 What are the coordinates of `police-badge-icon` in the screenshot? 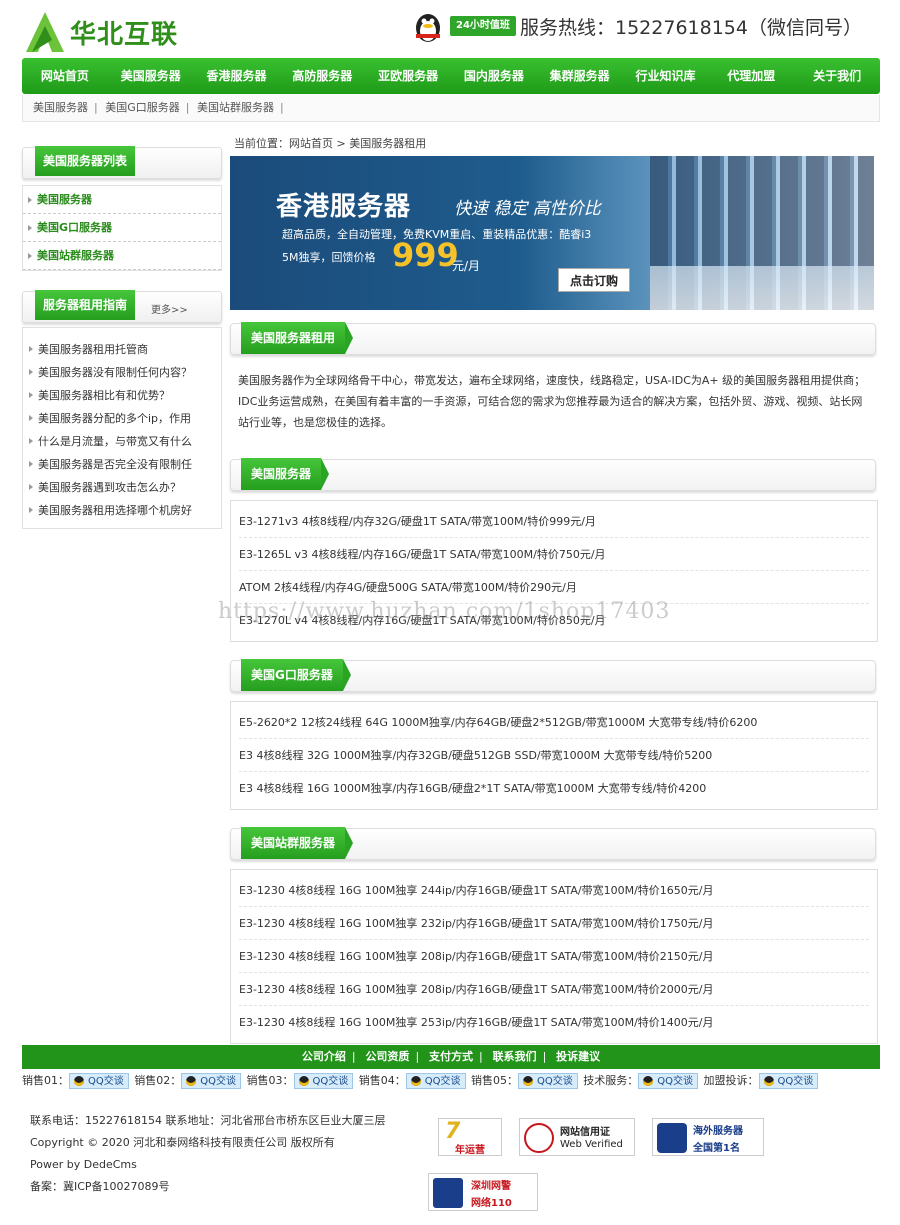 It's located at (448, 1193).